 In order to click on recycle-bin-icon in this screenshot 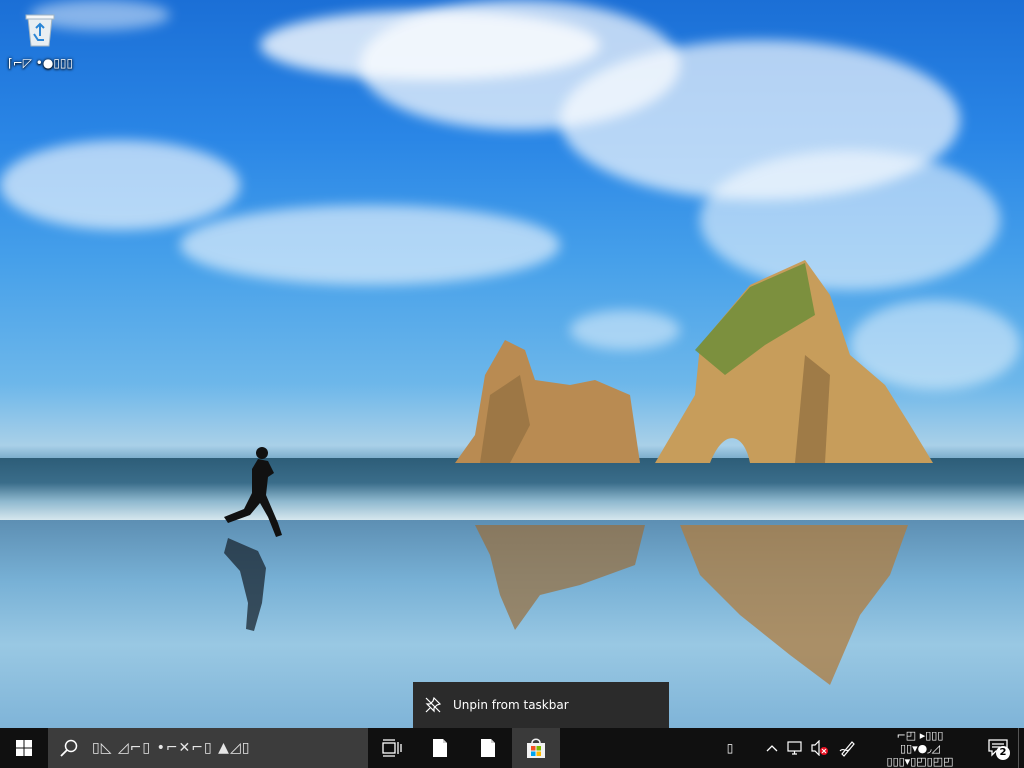, I will do `click(40, 30)`.